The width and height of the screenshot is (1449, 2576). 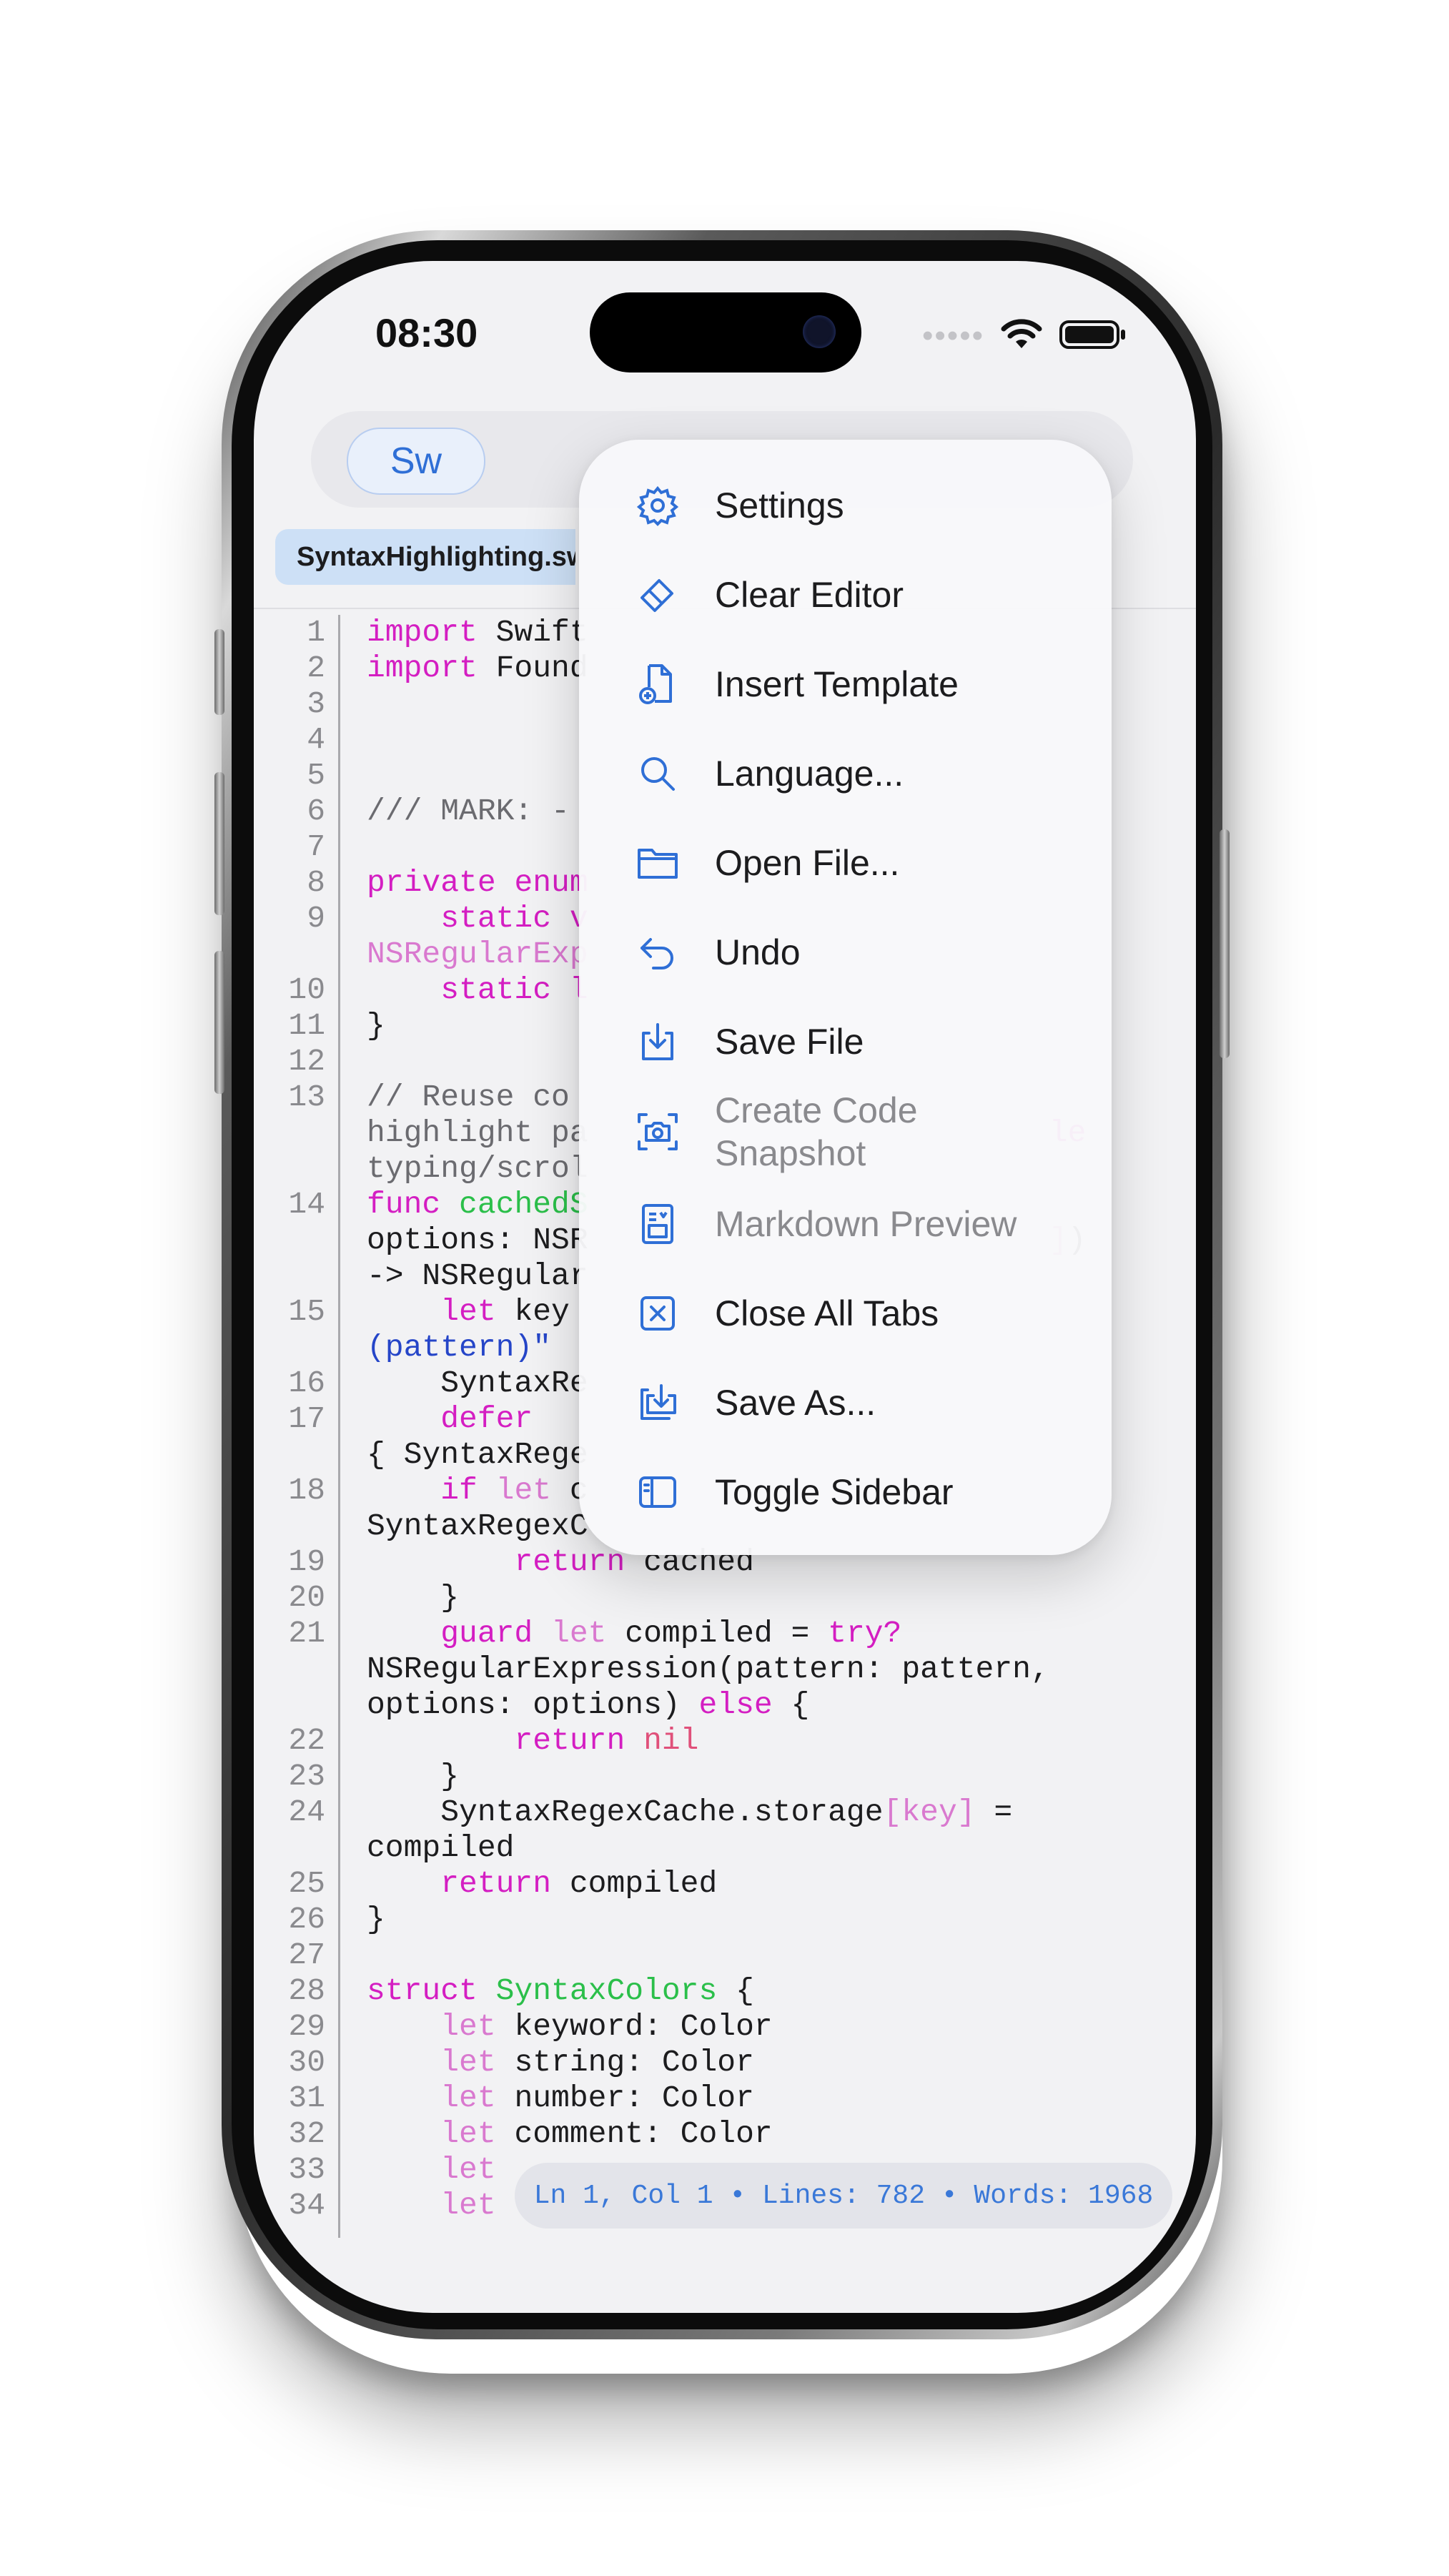 I want to click on menu-item-save-file: Save File, so click(x=845, y=1041).